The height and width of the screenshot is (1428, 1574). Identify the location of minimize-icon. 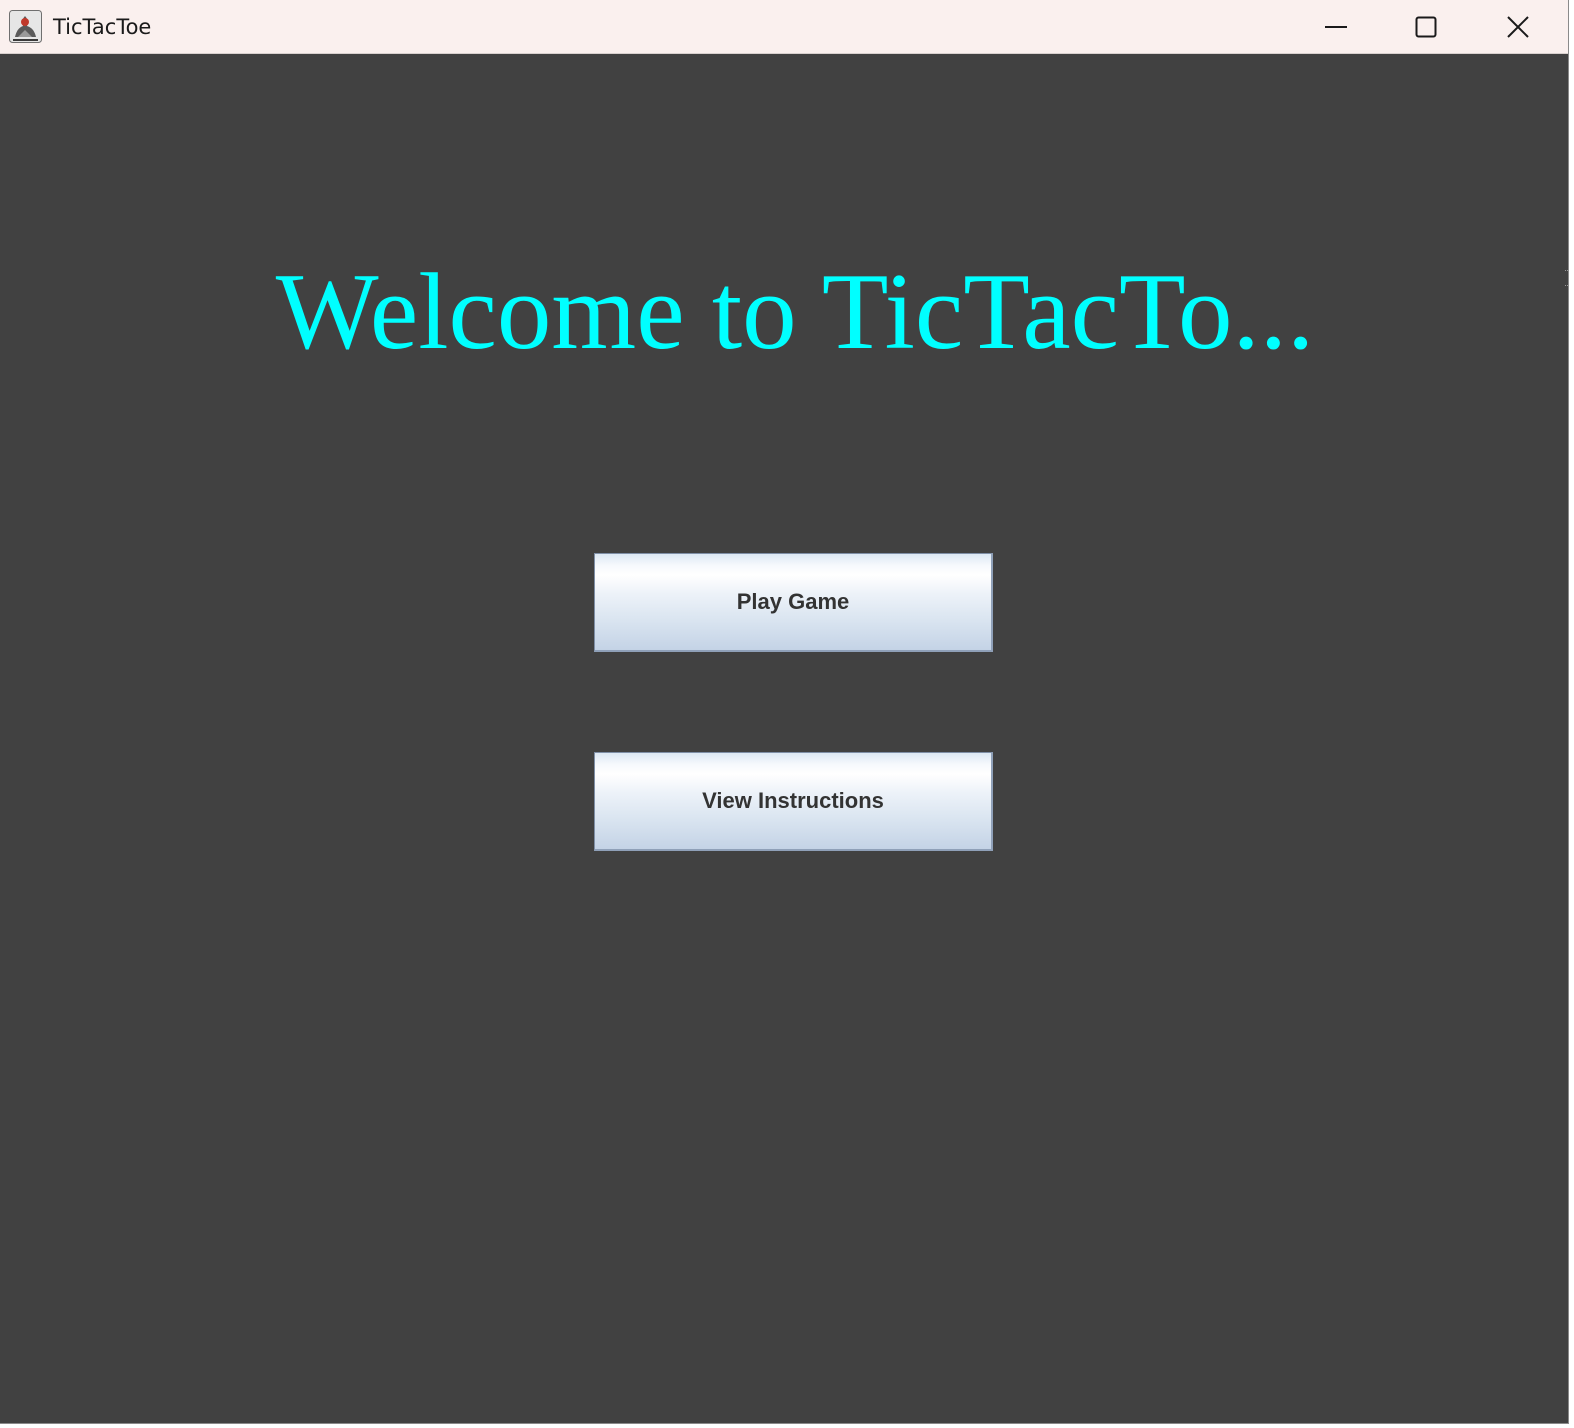
(1336, 27).